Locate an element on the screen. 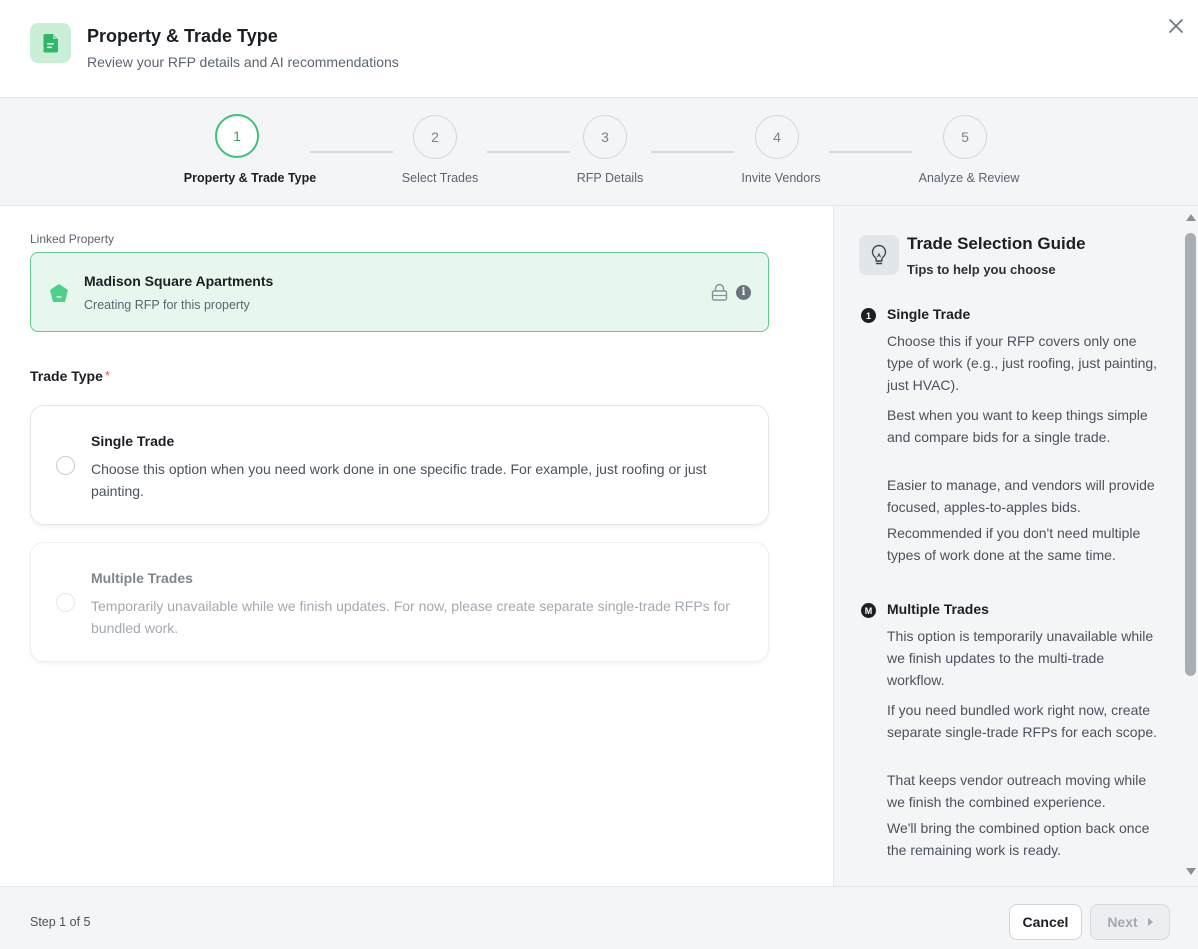  lightbulb-icon is located at coordinates (879, 255).